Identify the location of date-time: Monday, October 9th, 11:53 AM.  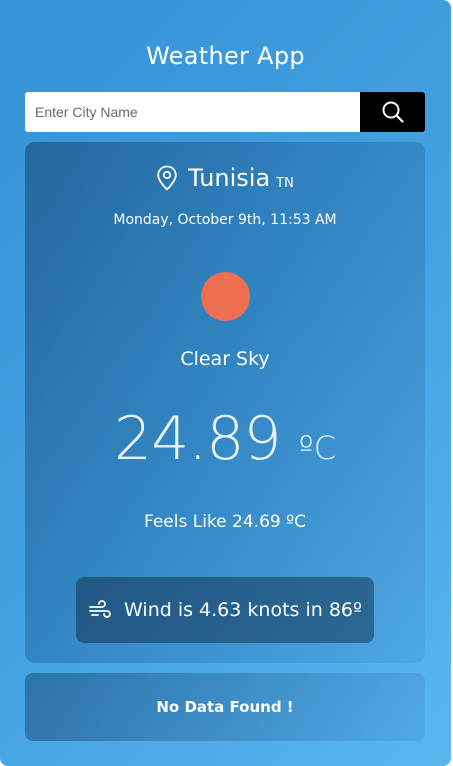
(225, 220).